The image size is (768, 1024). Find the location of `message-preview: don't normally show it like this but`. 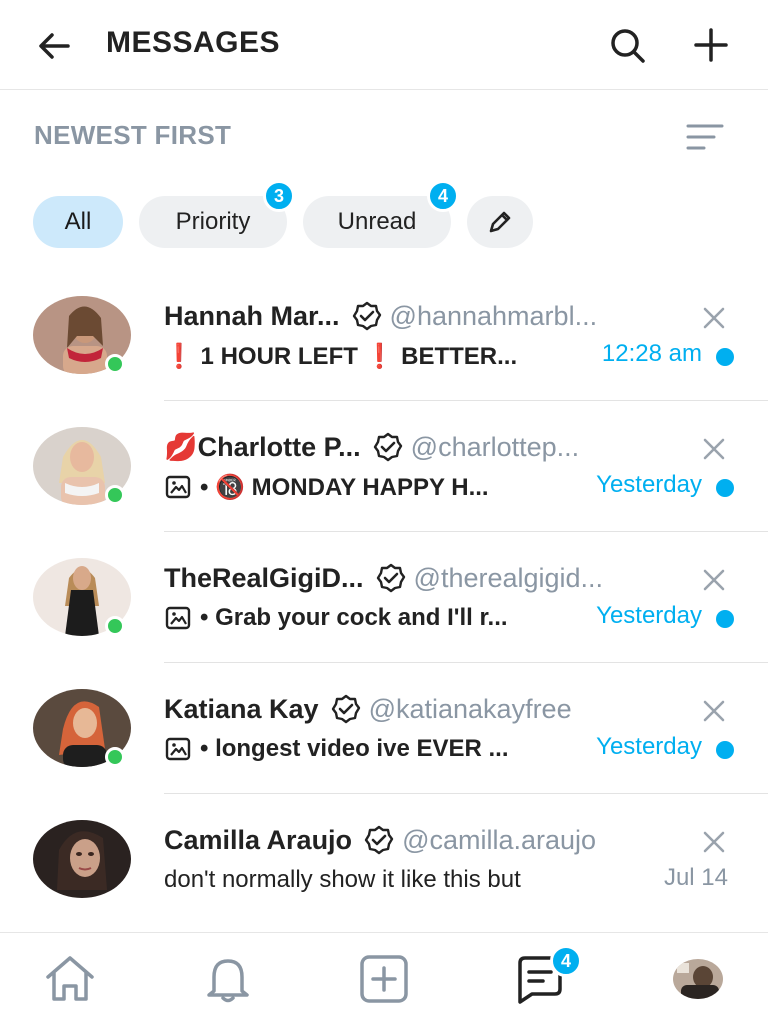

message-preview: don't normally show it like this but is located at coordinates (342, 880).